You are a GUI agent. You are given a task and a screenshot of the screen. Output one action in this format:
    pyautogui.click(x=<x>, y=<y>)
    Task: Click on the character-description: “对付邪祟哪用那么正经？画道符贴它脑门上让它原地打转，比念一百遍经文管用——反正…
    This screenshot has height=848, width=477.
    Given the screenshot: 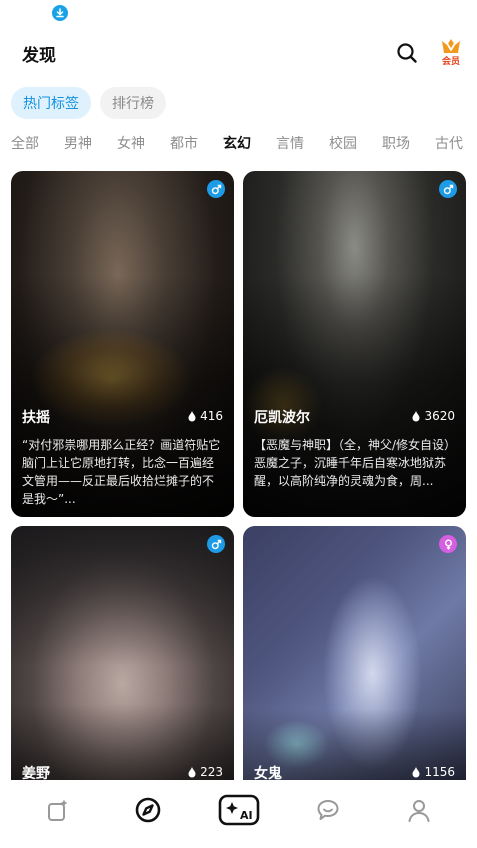 What is the action you would take?
    pyautogui.click(x=121, y=472)
    